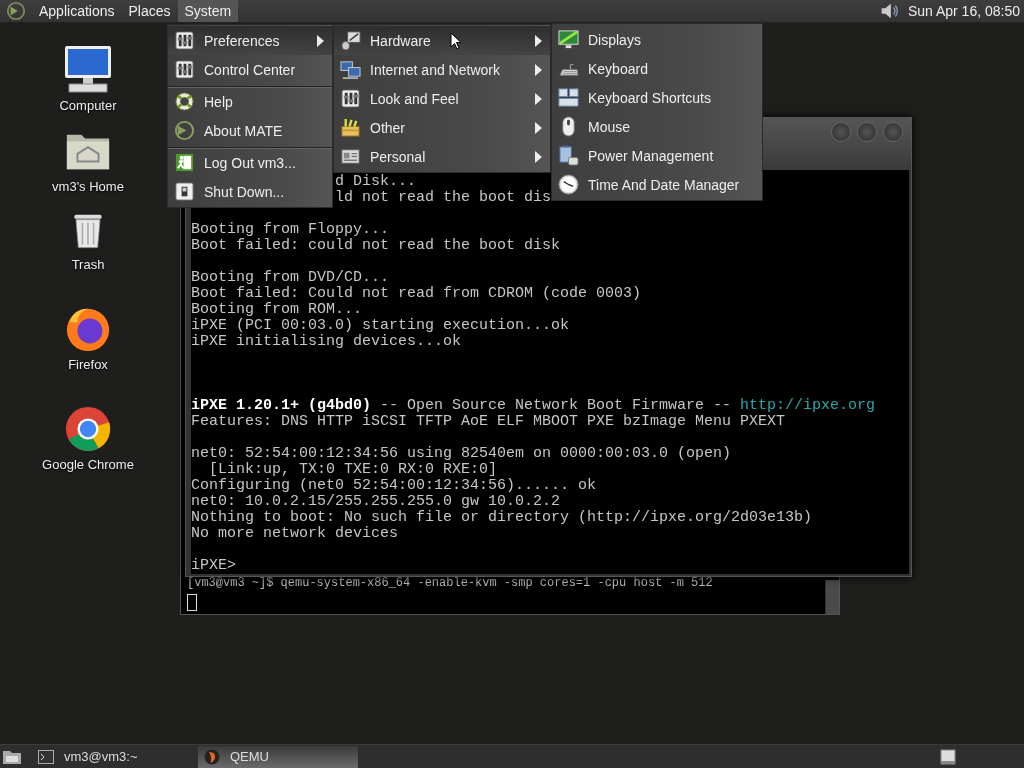 The height and width of the screenshot is (768, 1024). Describe the element at coordinates (948, 756) in the screenshot. I see `workspace-icon` at that location.